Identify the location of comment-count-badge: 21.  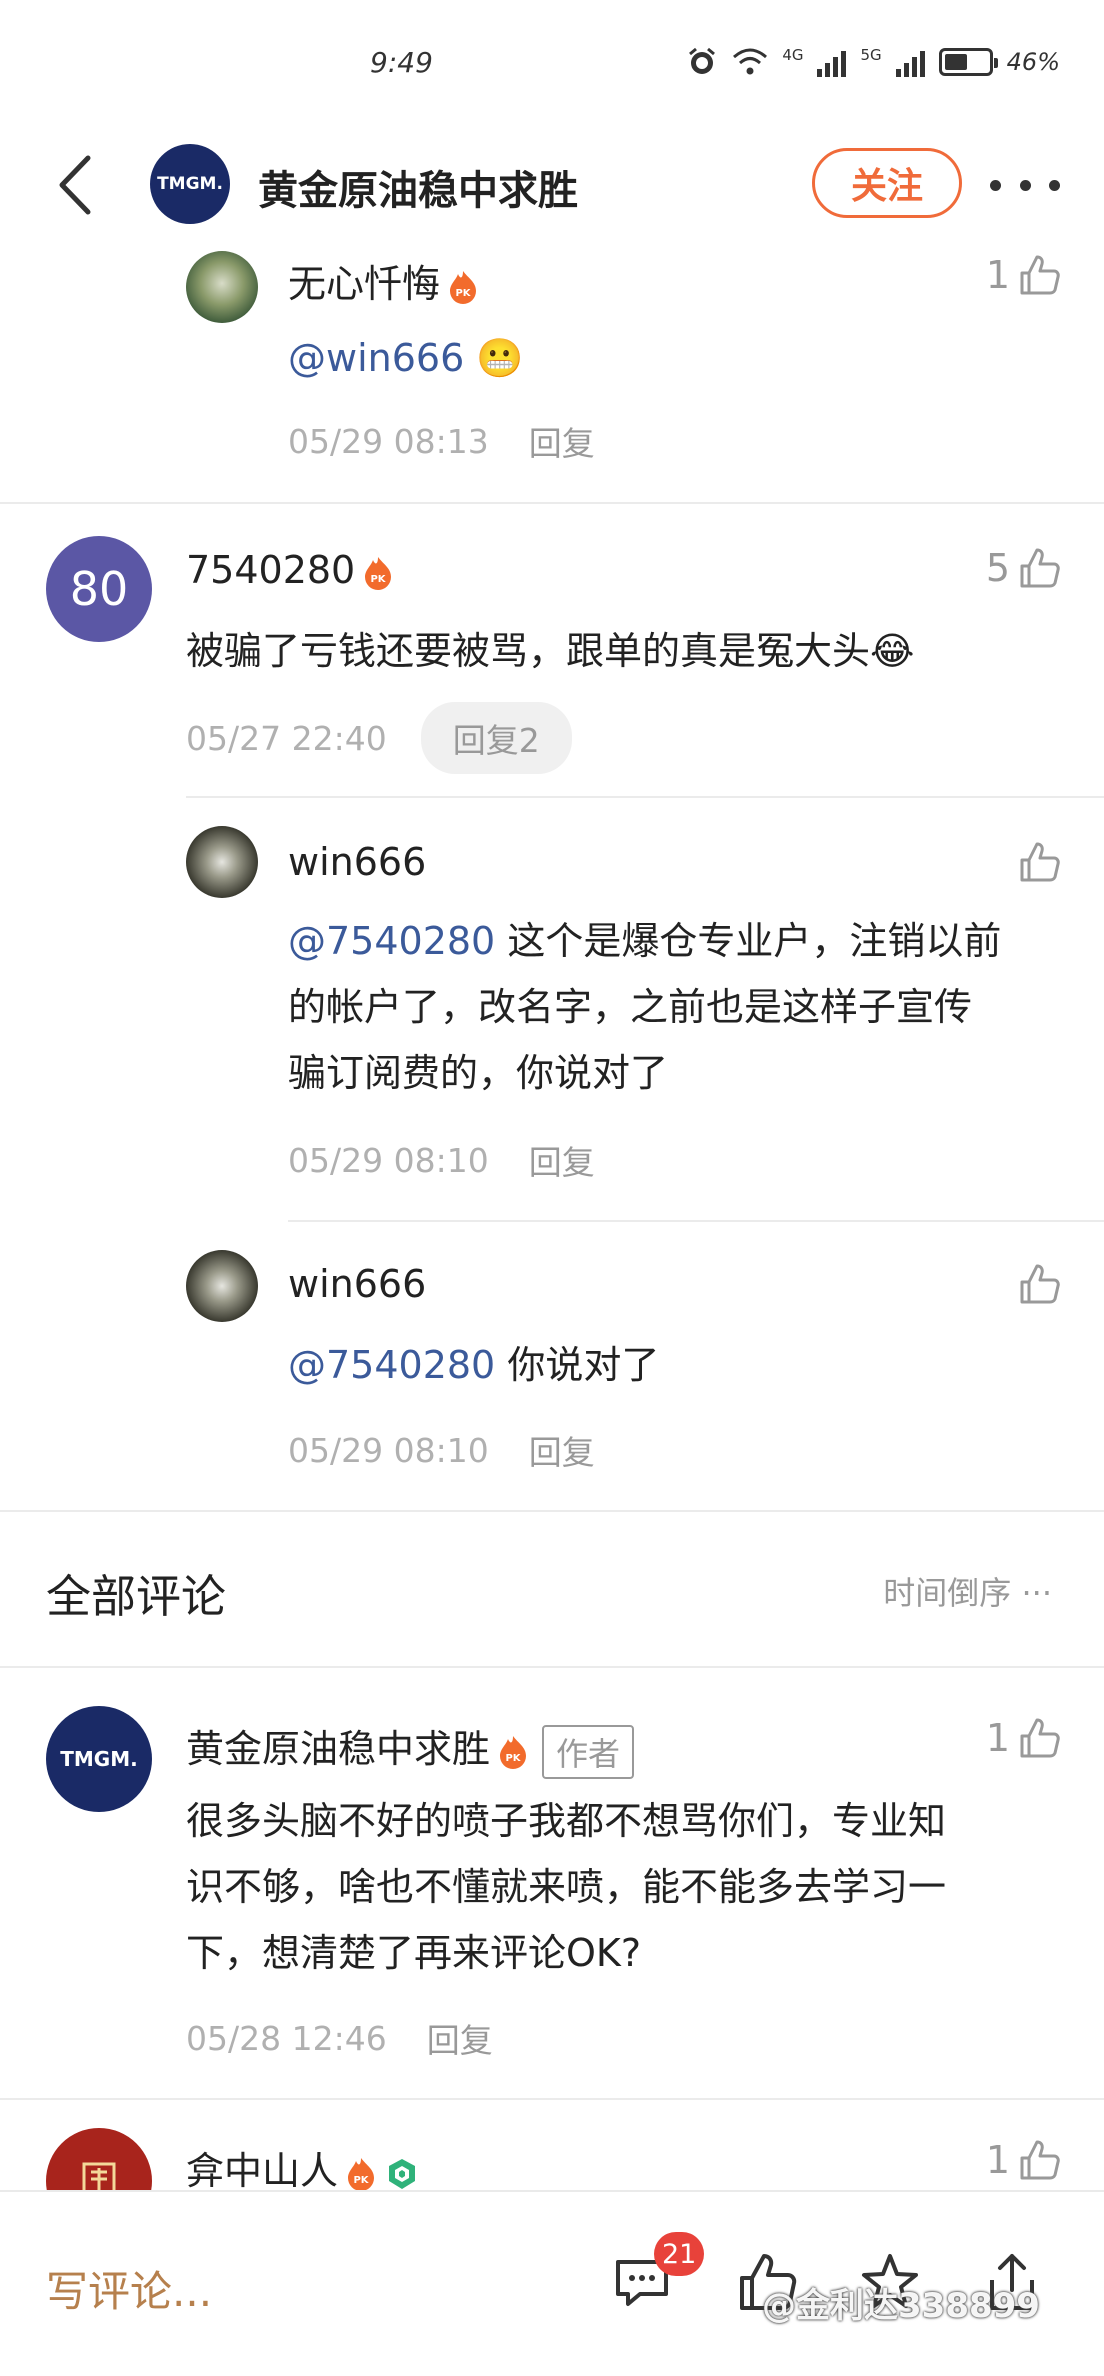
(679, 2254).